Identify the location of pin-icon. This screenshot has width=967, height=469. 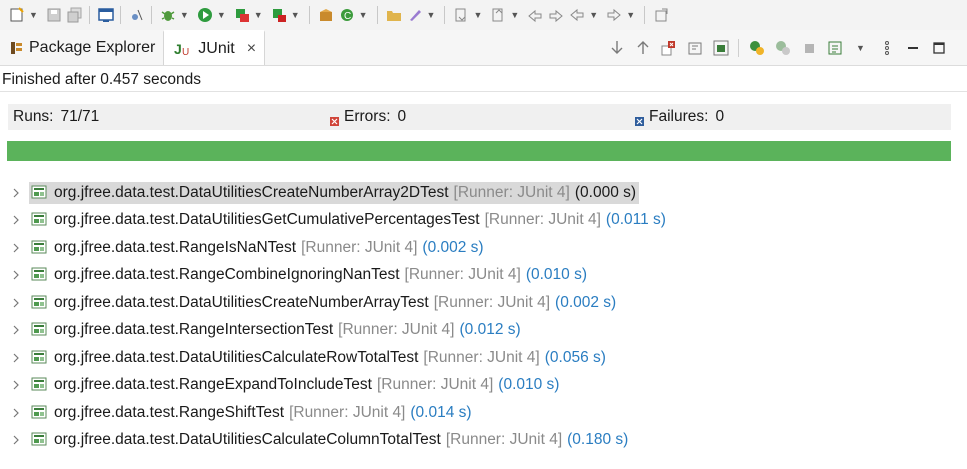
(661, 15).